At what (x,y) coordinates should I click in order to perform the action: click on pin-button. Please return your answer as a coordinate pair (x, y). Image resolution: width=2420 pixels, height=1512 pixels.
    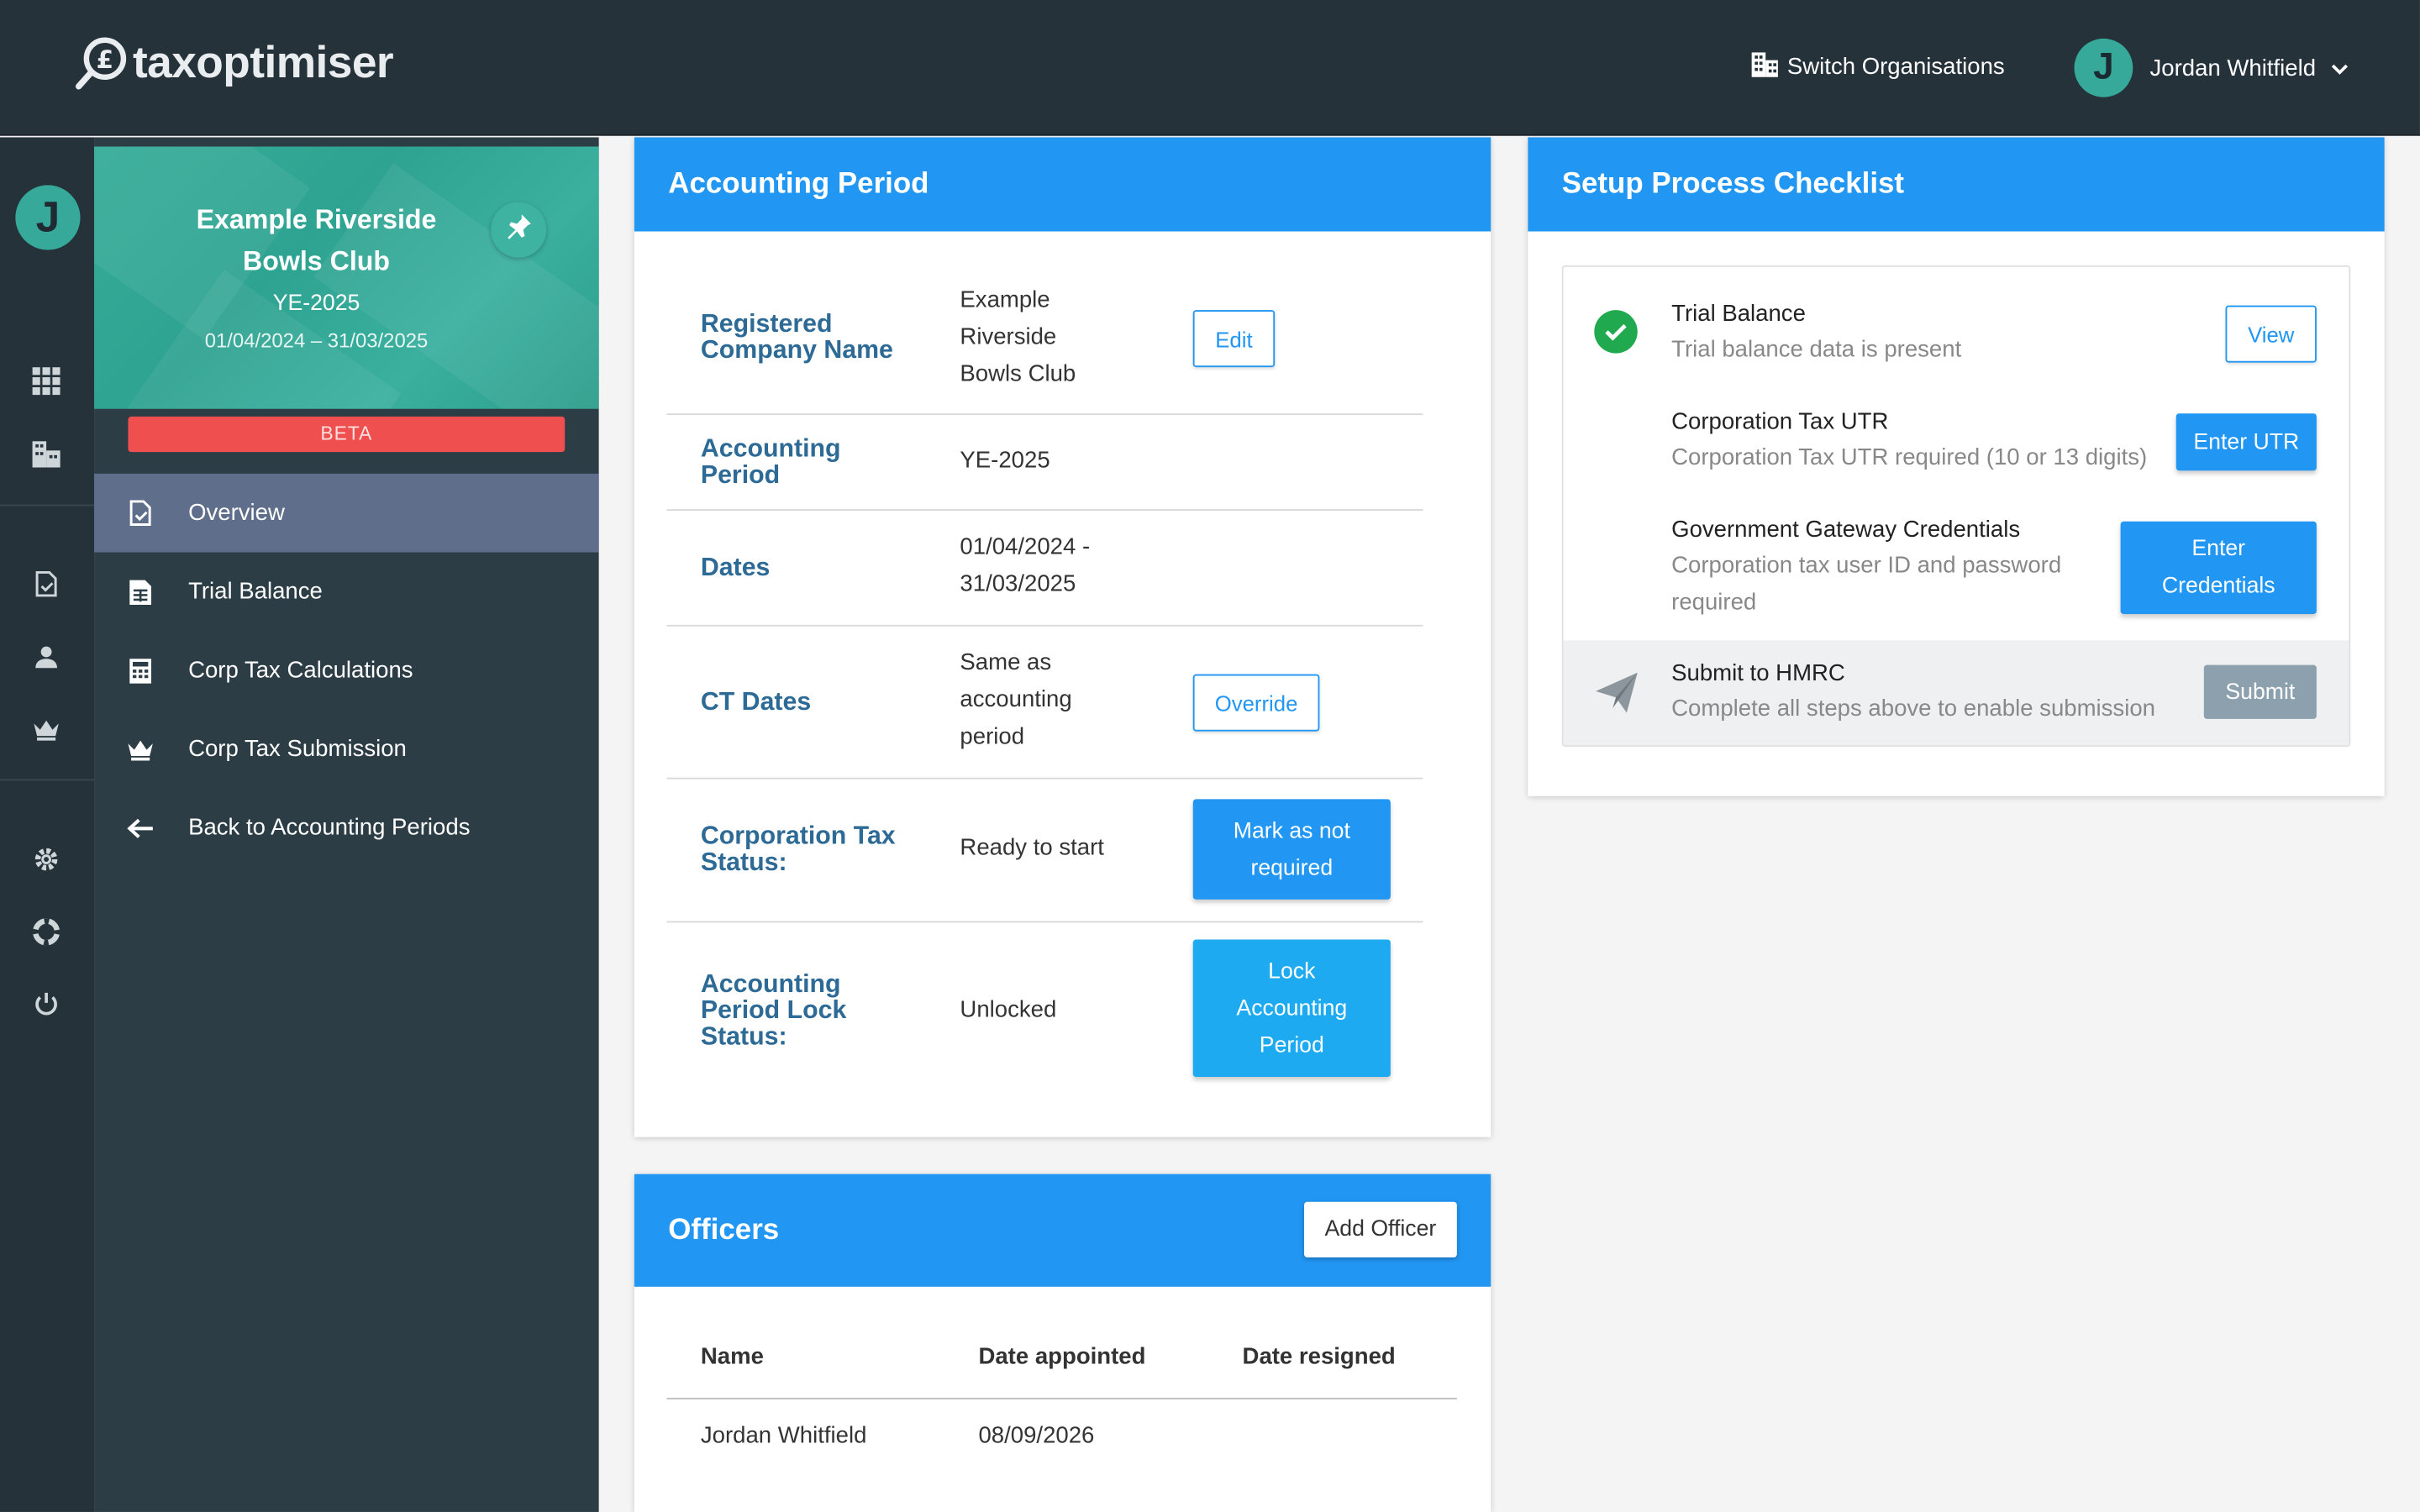
    Looking at the image, I should click on (519, 230).